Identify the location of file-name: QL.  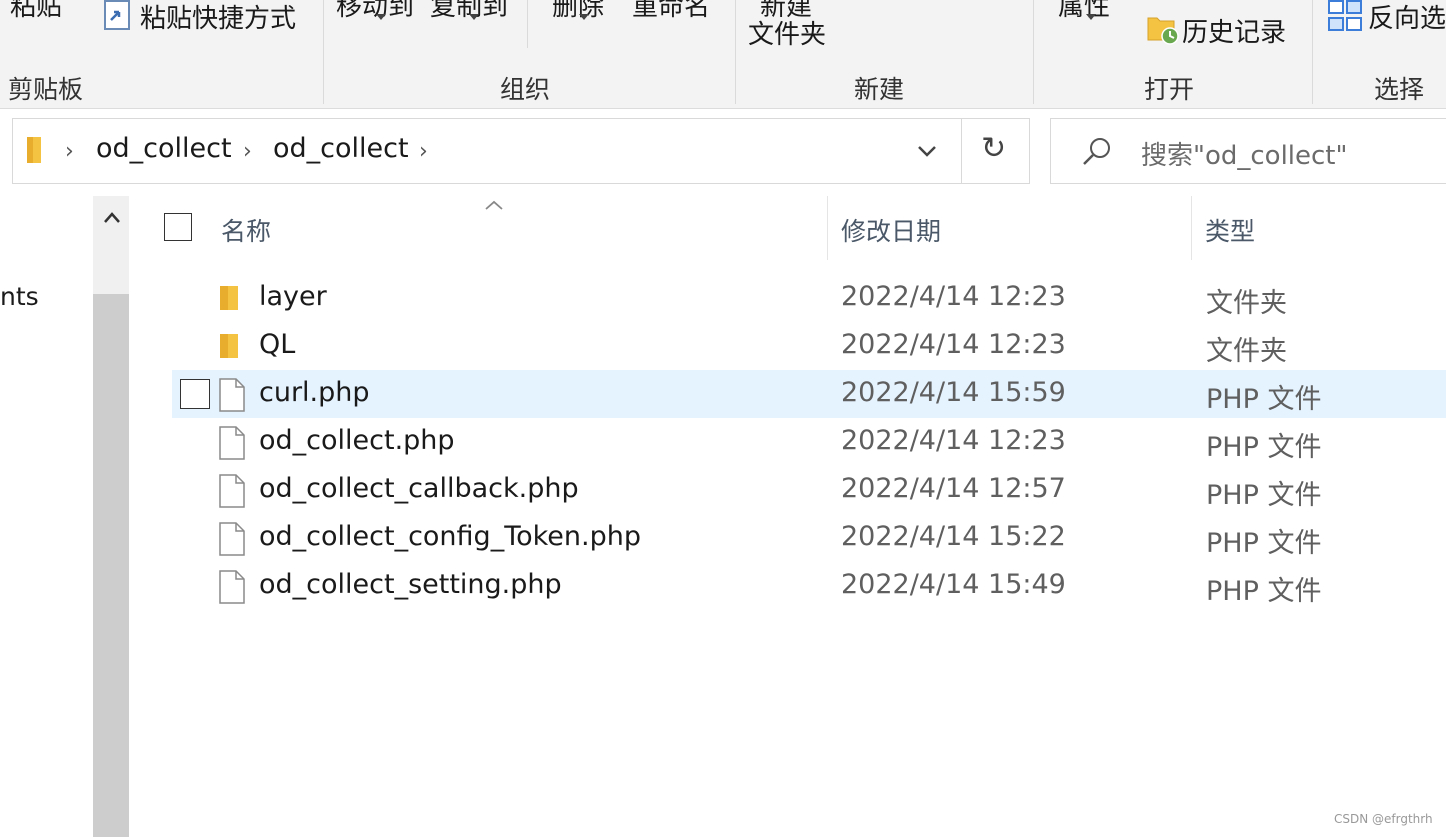
(277, 344).